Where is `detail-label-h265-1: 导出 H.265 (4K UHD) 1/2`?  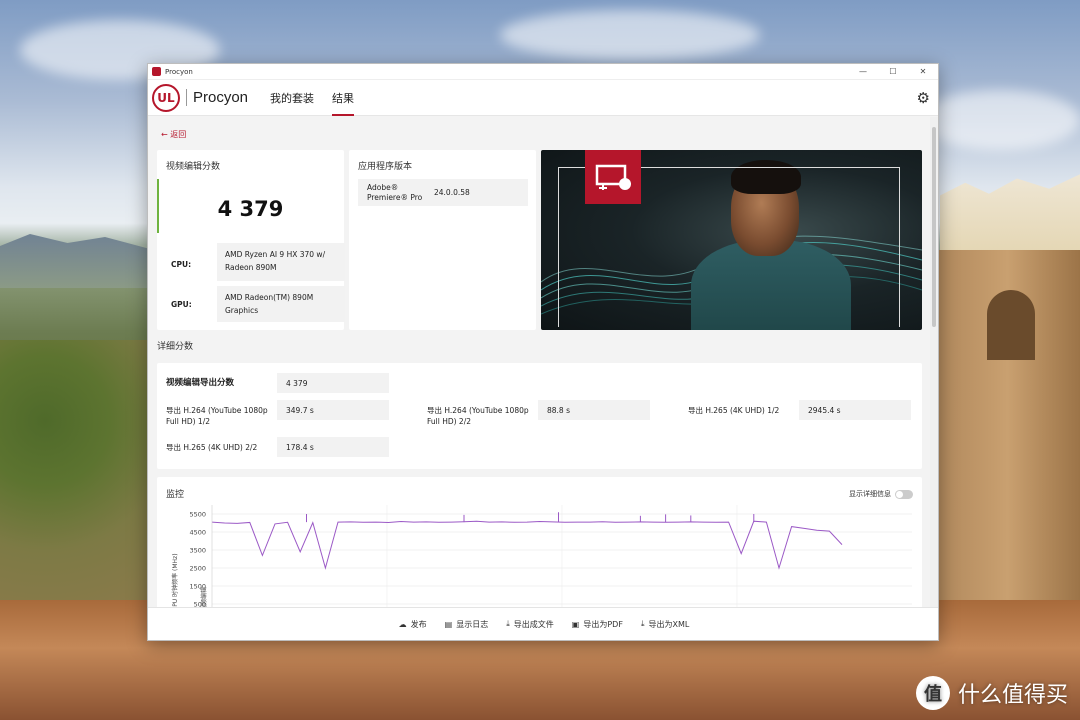 detail-label-h265-1: 导出 H.265 (4K UHD) 1/2 is located at coordinates (734, 410).